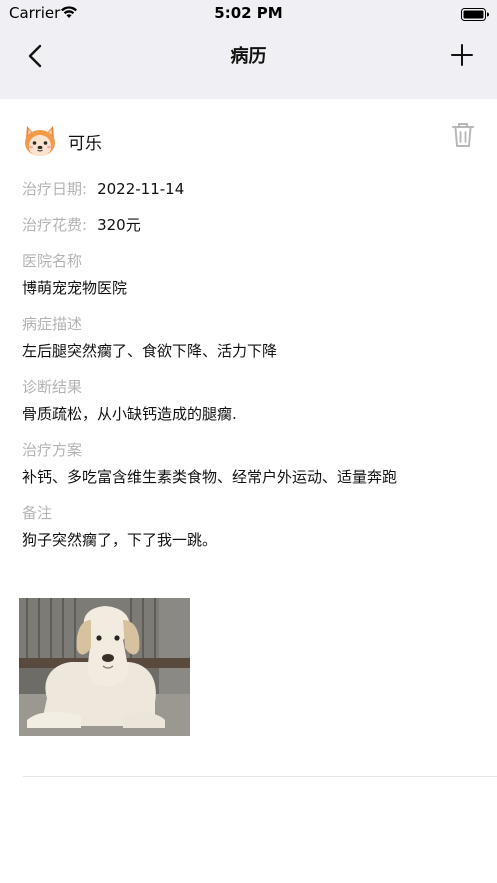  What do you see at coordinates (119, 225) in the screenshot?
I see `cost-value: 320元` at bounding box center [119, 225].